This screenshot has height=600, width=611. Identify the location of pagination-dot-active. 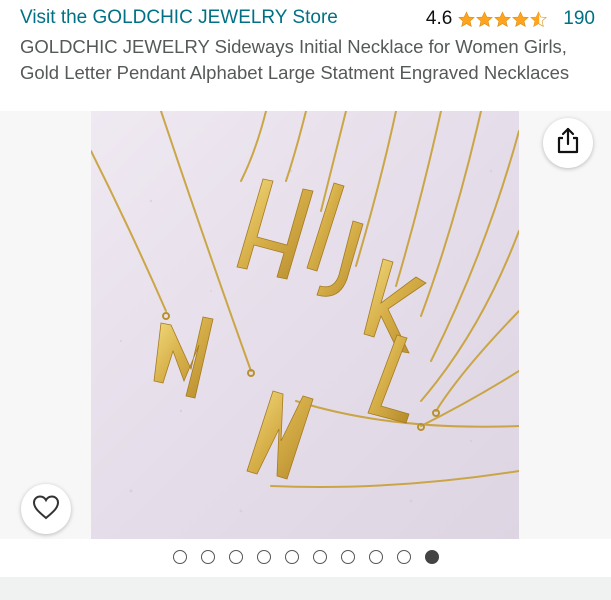
(431, 557).